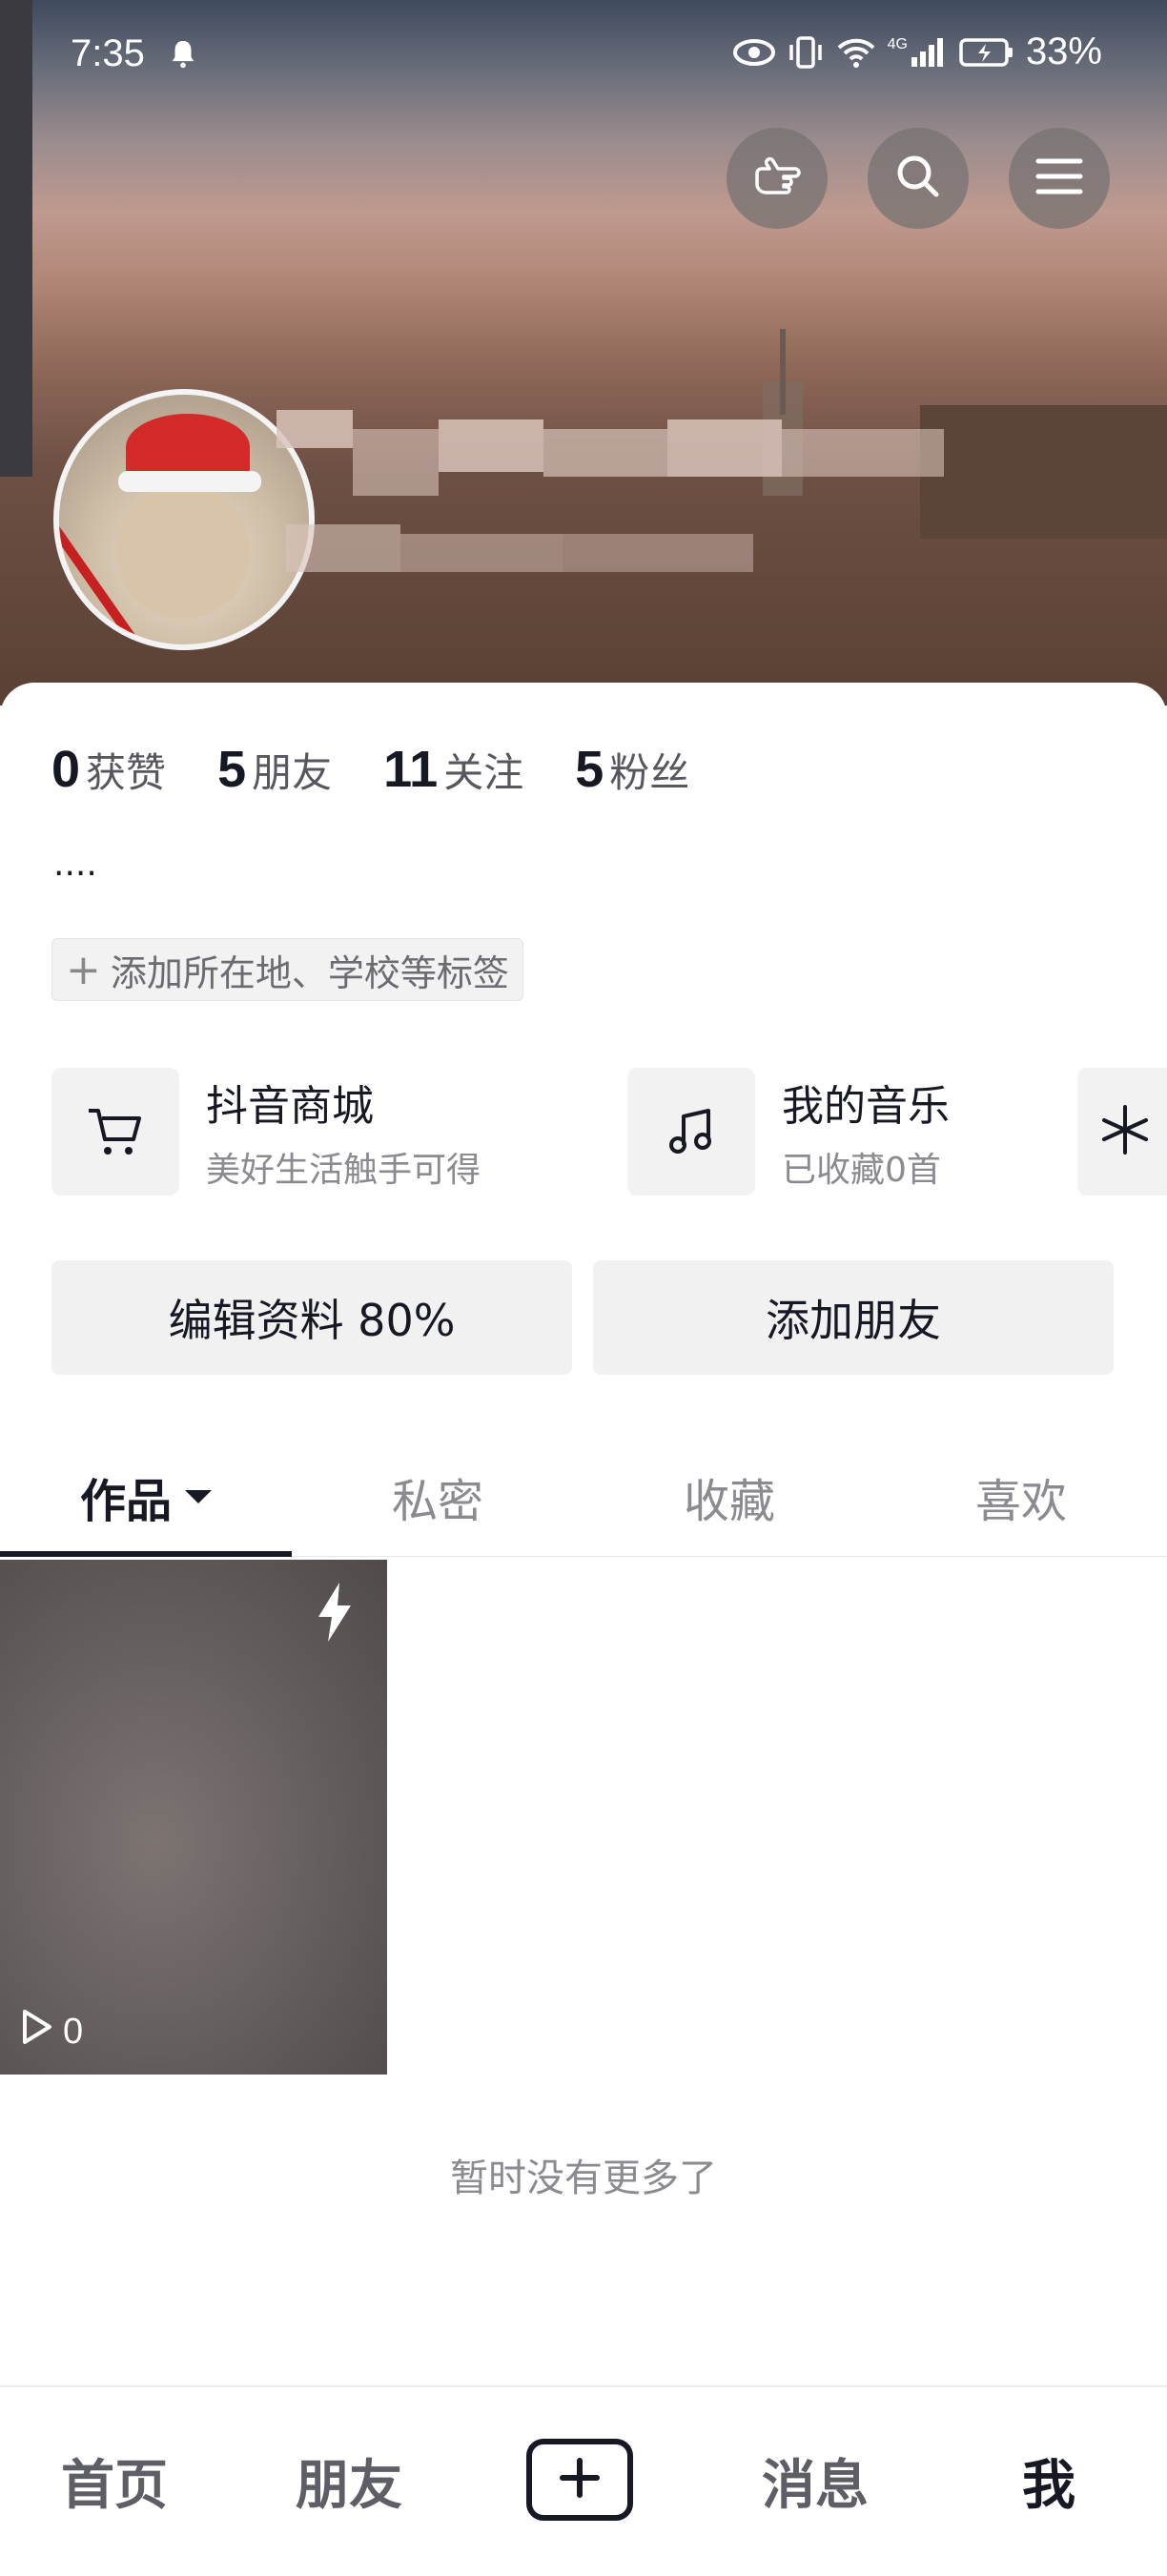 The height and width of the screenshot is (2576, 1167). I want to click on menu-button, so click(1059, 179).